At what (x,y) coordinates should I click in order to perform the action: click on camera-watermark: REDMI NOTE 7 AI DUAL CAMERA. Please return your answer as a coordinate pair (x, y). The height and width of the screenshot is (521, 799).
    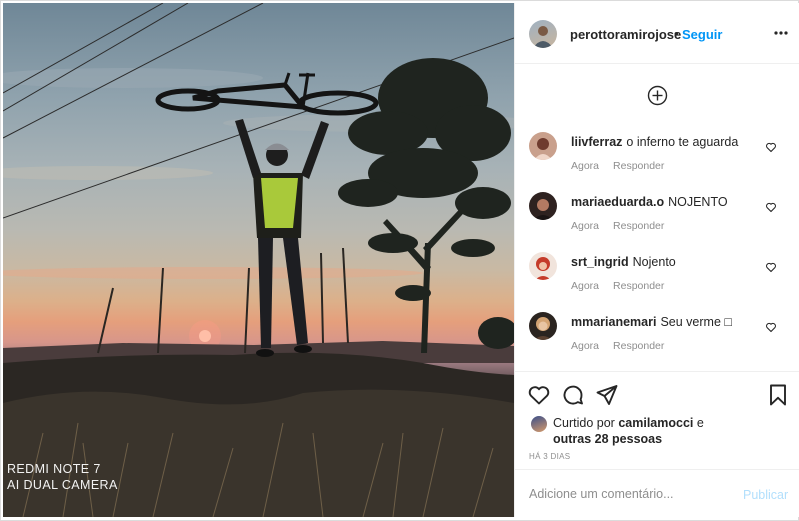
    Looking at the image, I should click on (62, 477).